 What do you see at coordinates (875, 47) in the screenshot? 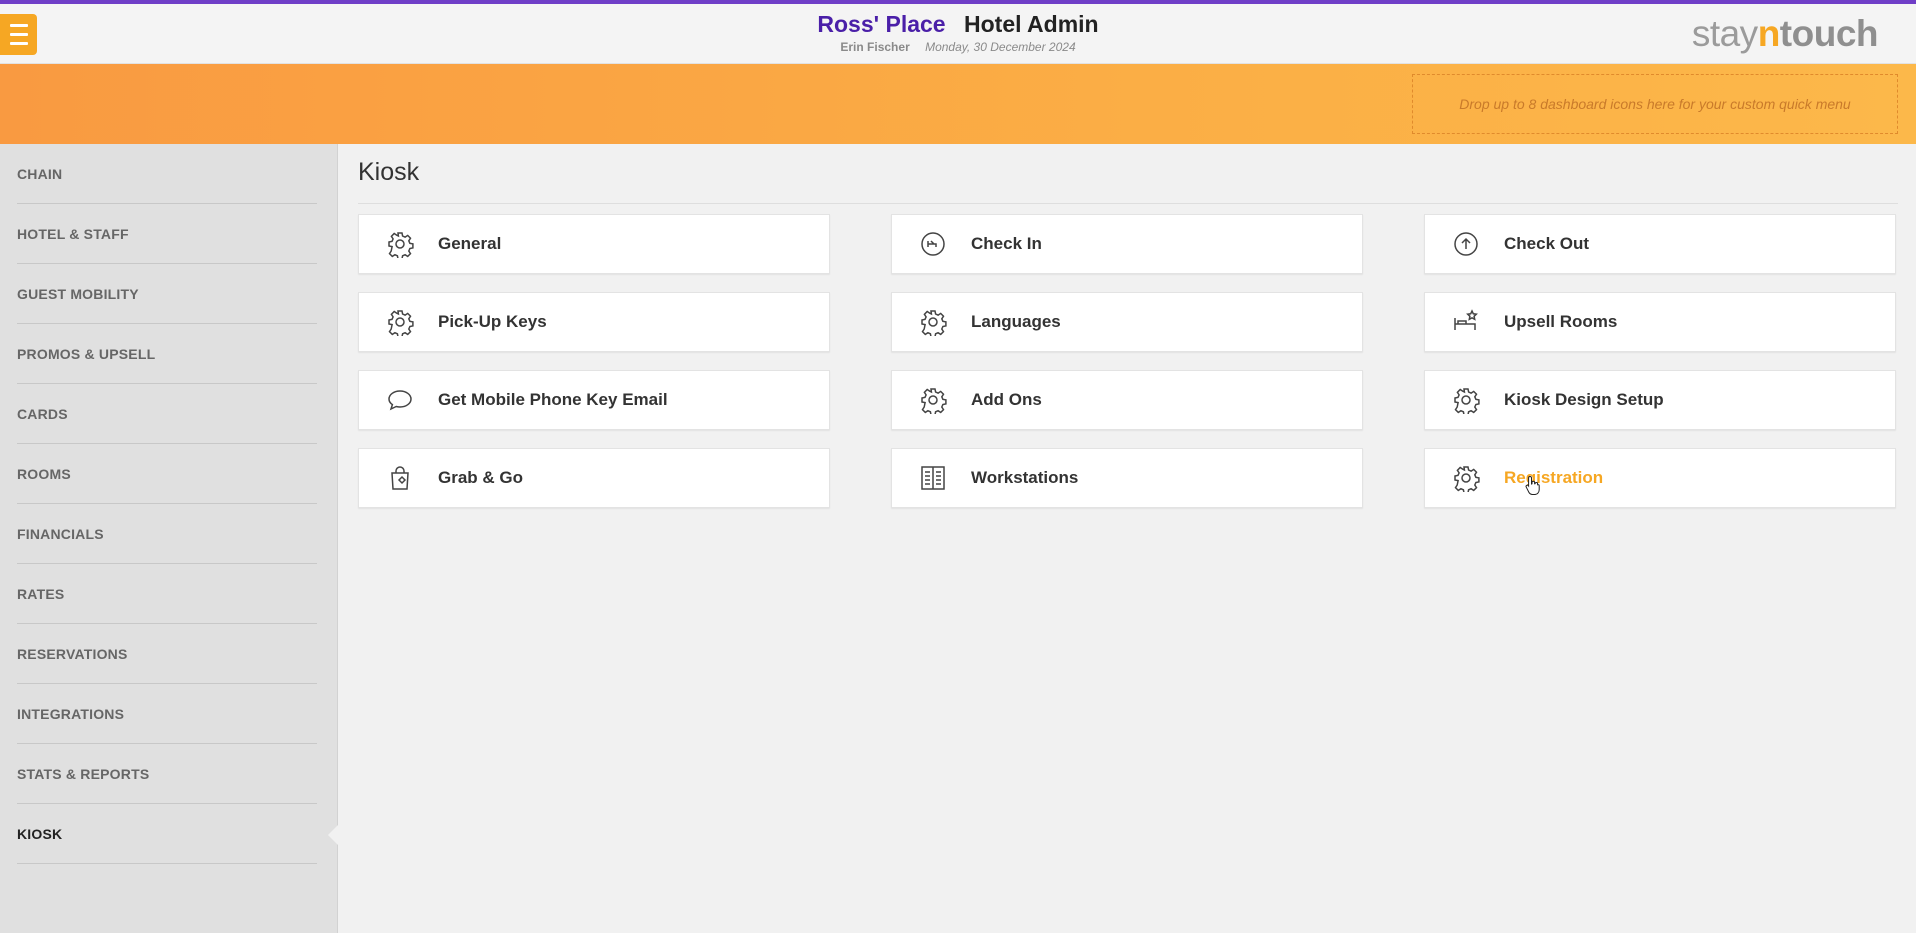
I see `user-name: Erin Fischer` at bounding box center [875, 47].